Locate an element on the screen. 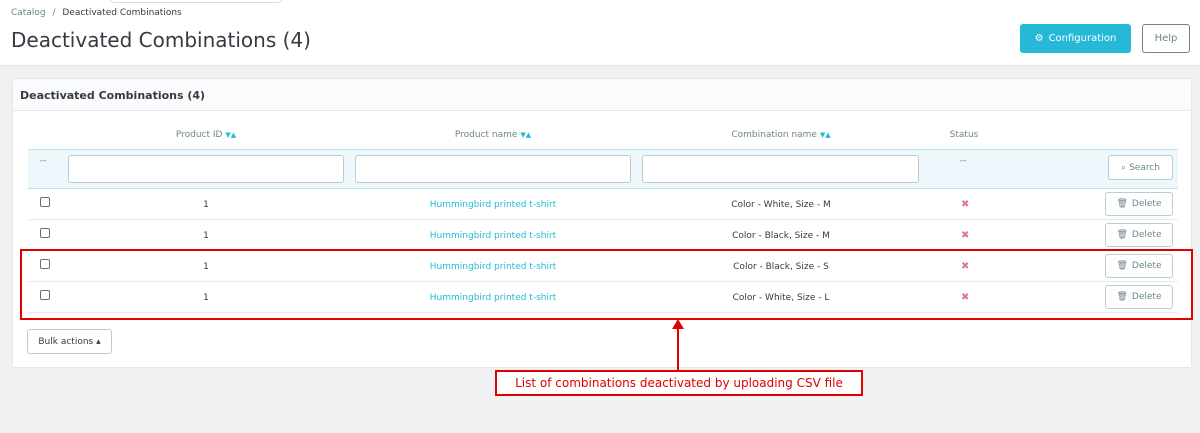  header-product-id: Product ID ▼▲ is located at coordinates (206, 135).